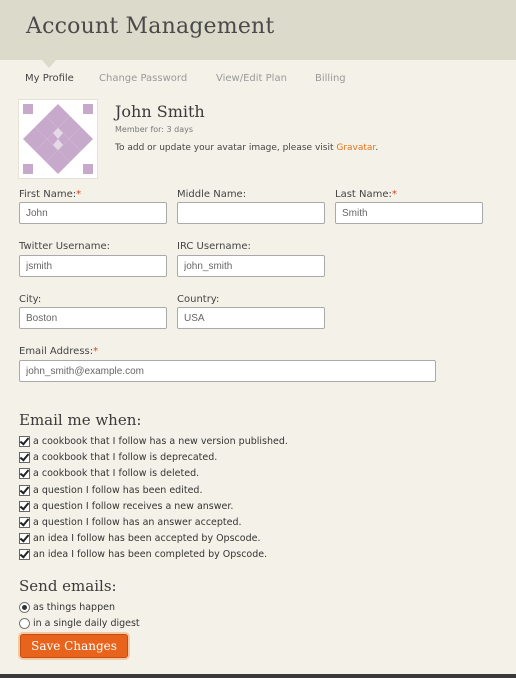 Image resolution: width=516 pixels, height=678 pixels. I want to click on tab-billing: Billing, so click(330, 78).